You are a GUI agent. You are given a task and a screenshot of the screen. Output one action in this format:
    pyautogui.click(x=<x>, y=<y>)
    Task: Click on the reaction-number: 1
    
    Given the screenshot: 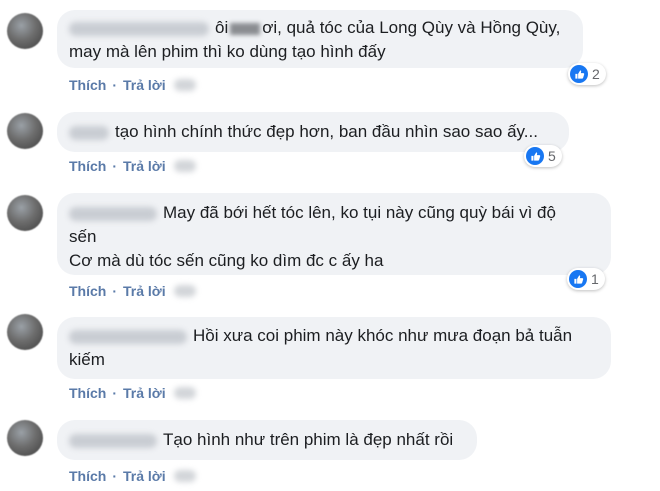 What is the action you would take?
    pyautogui.click(x=595, y=279)
    